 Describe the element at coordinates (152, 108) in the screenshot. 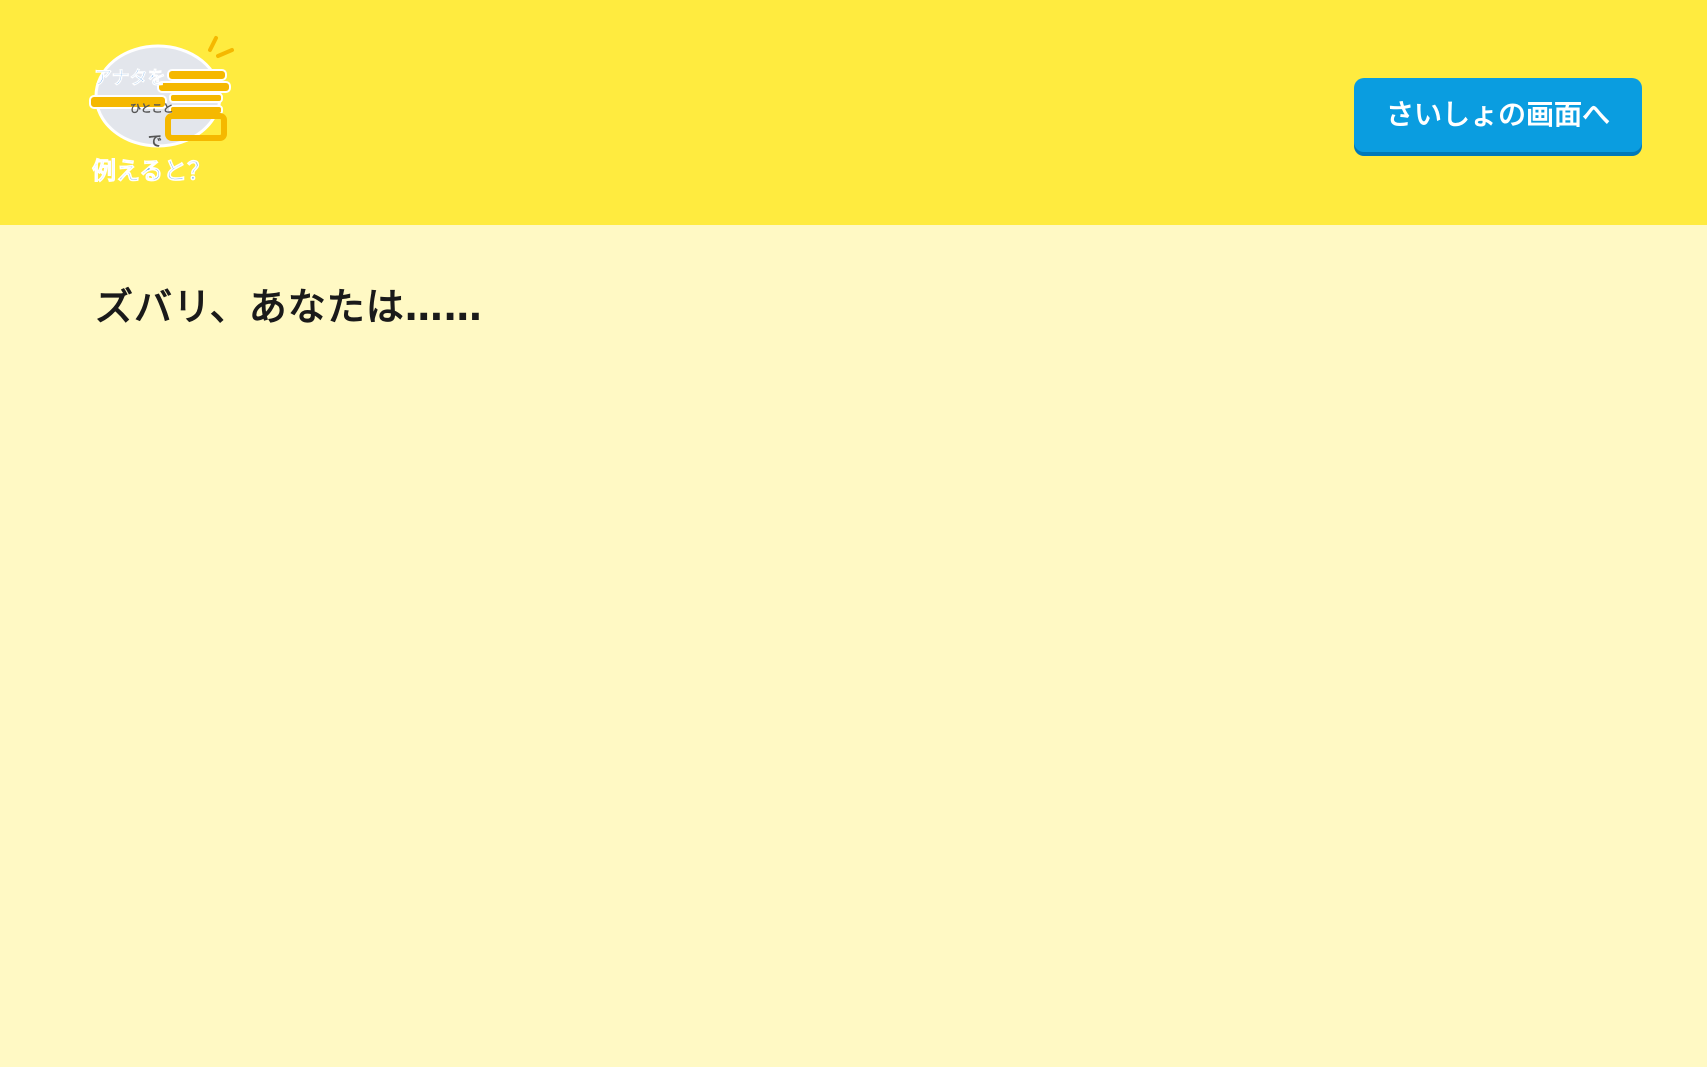

I see `logo-text-line2: ひとこと` at that location.